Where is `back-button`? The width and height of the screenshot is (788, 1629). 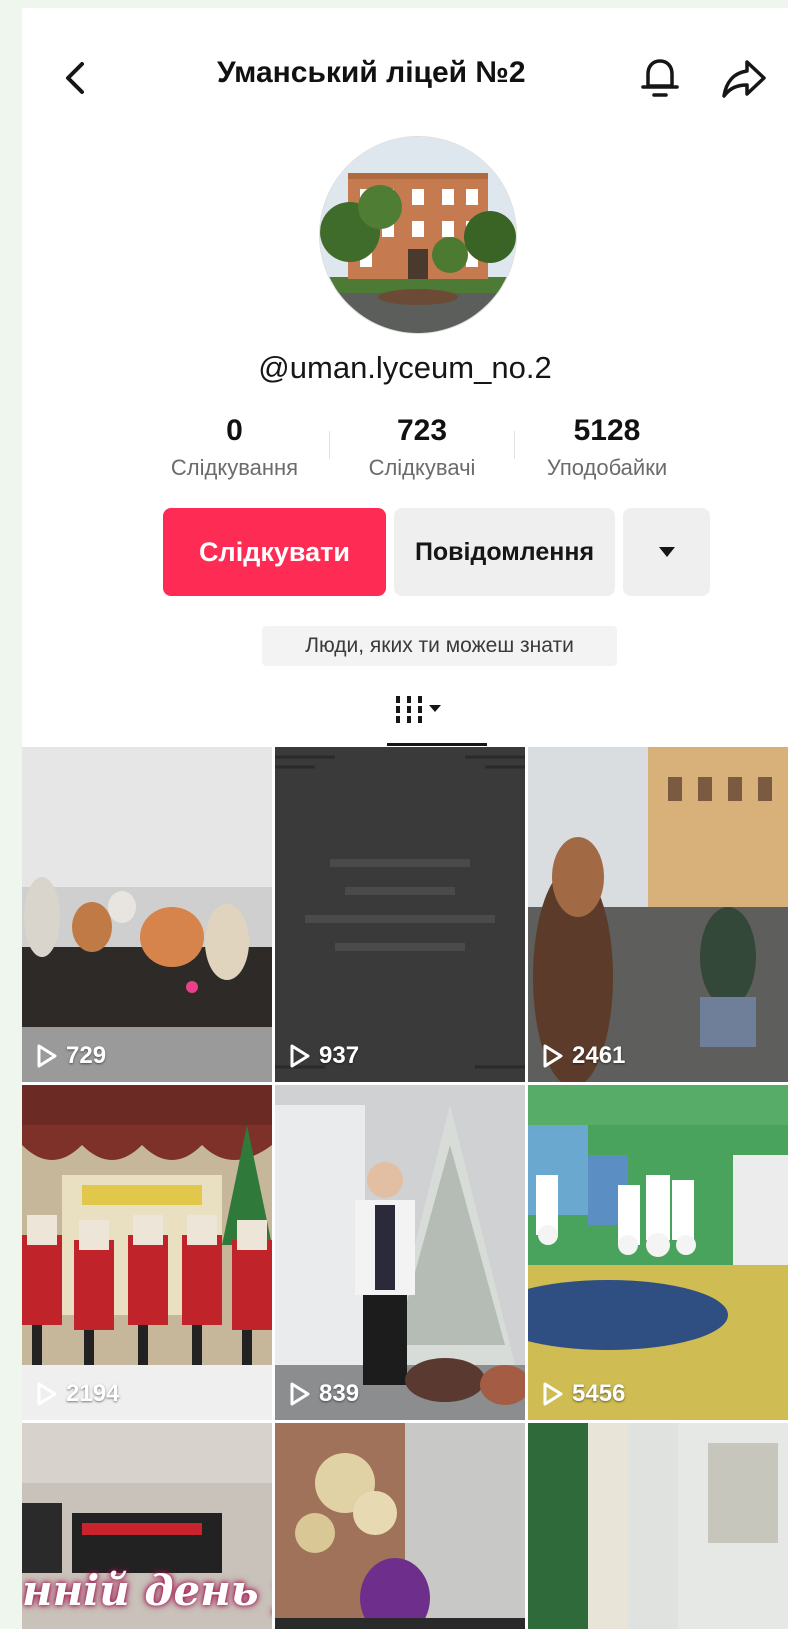 back-button is located at coordinates (76, 78).